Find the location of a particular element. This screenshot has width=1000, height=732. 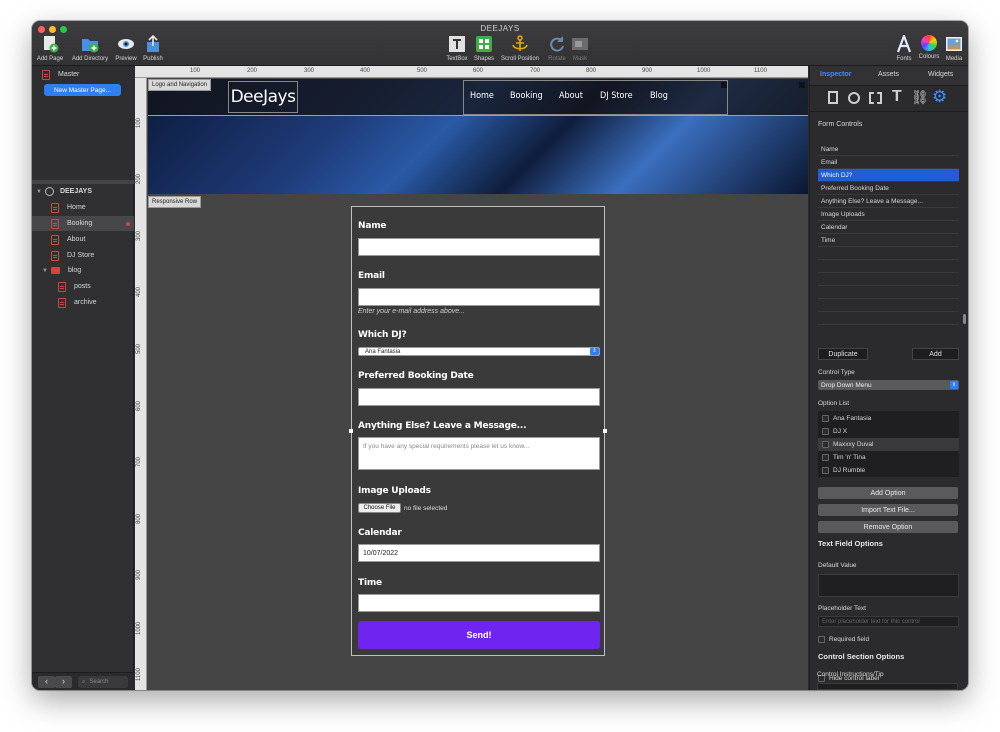

media-icon is located at coordinates (954, 44).